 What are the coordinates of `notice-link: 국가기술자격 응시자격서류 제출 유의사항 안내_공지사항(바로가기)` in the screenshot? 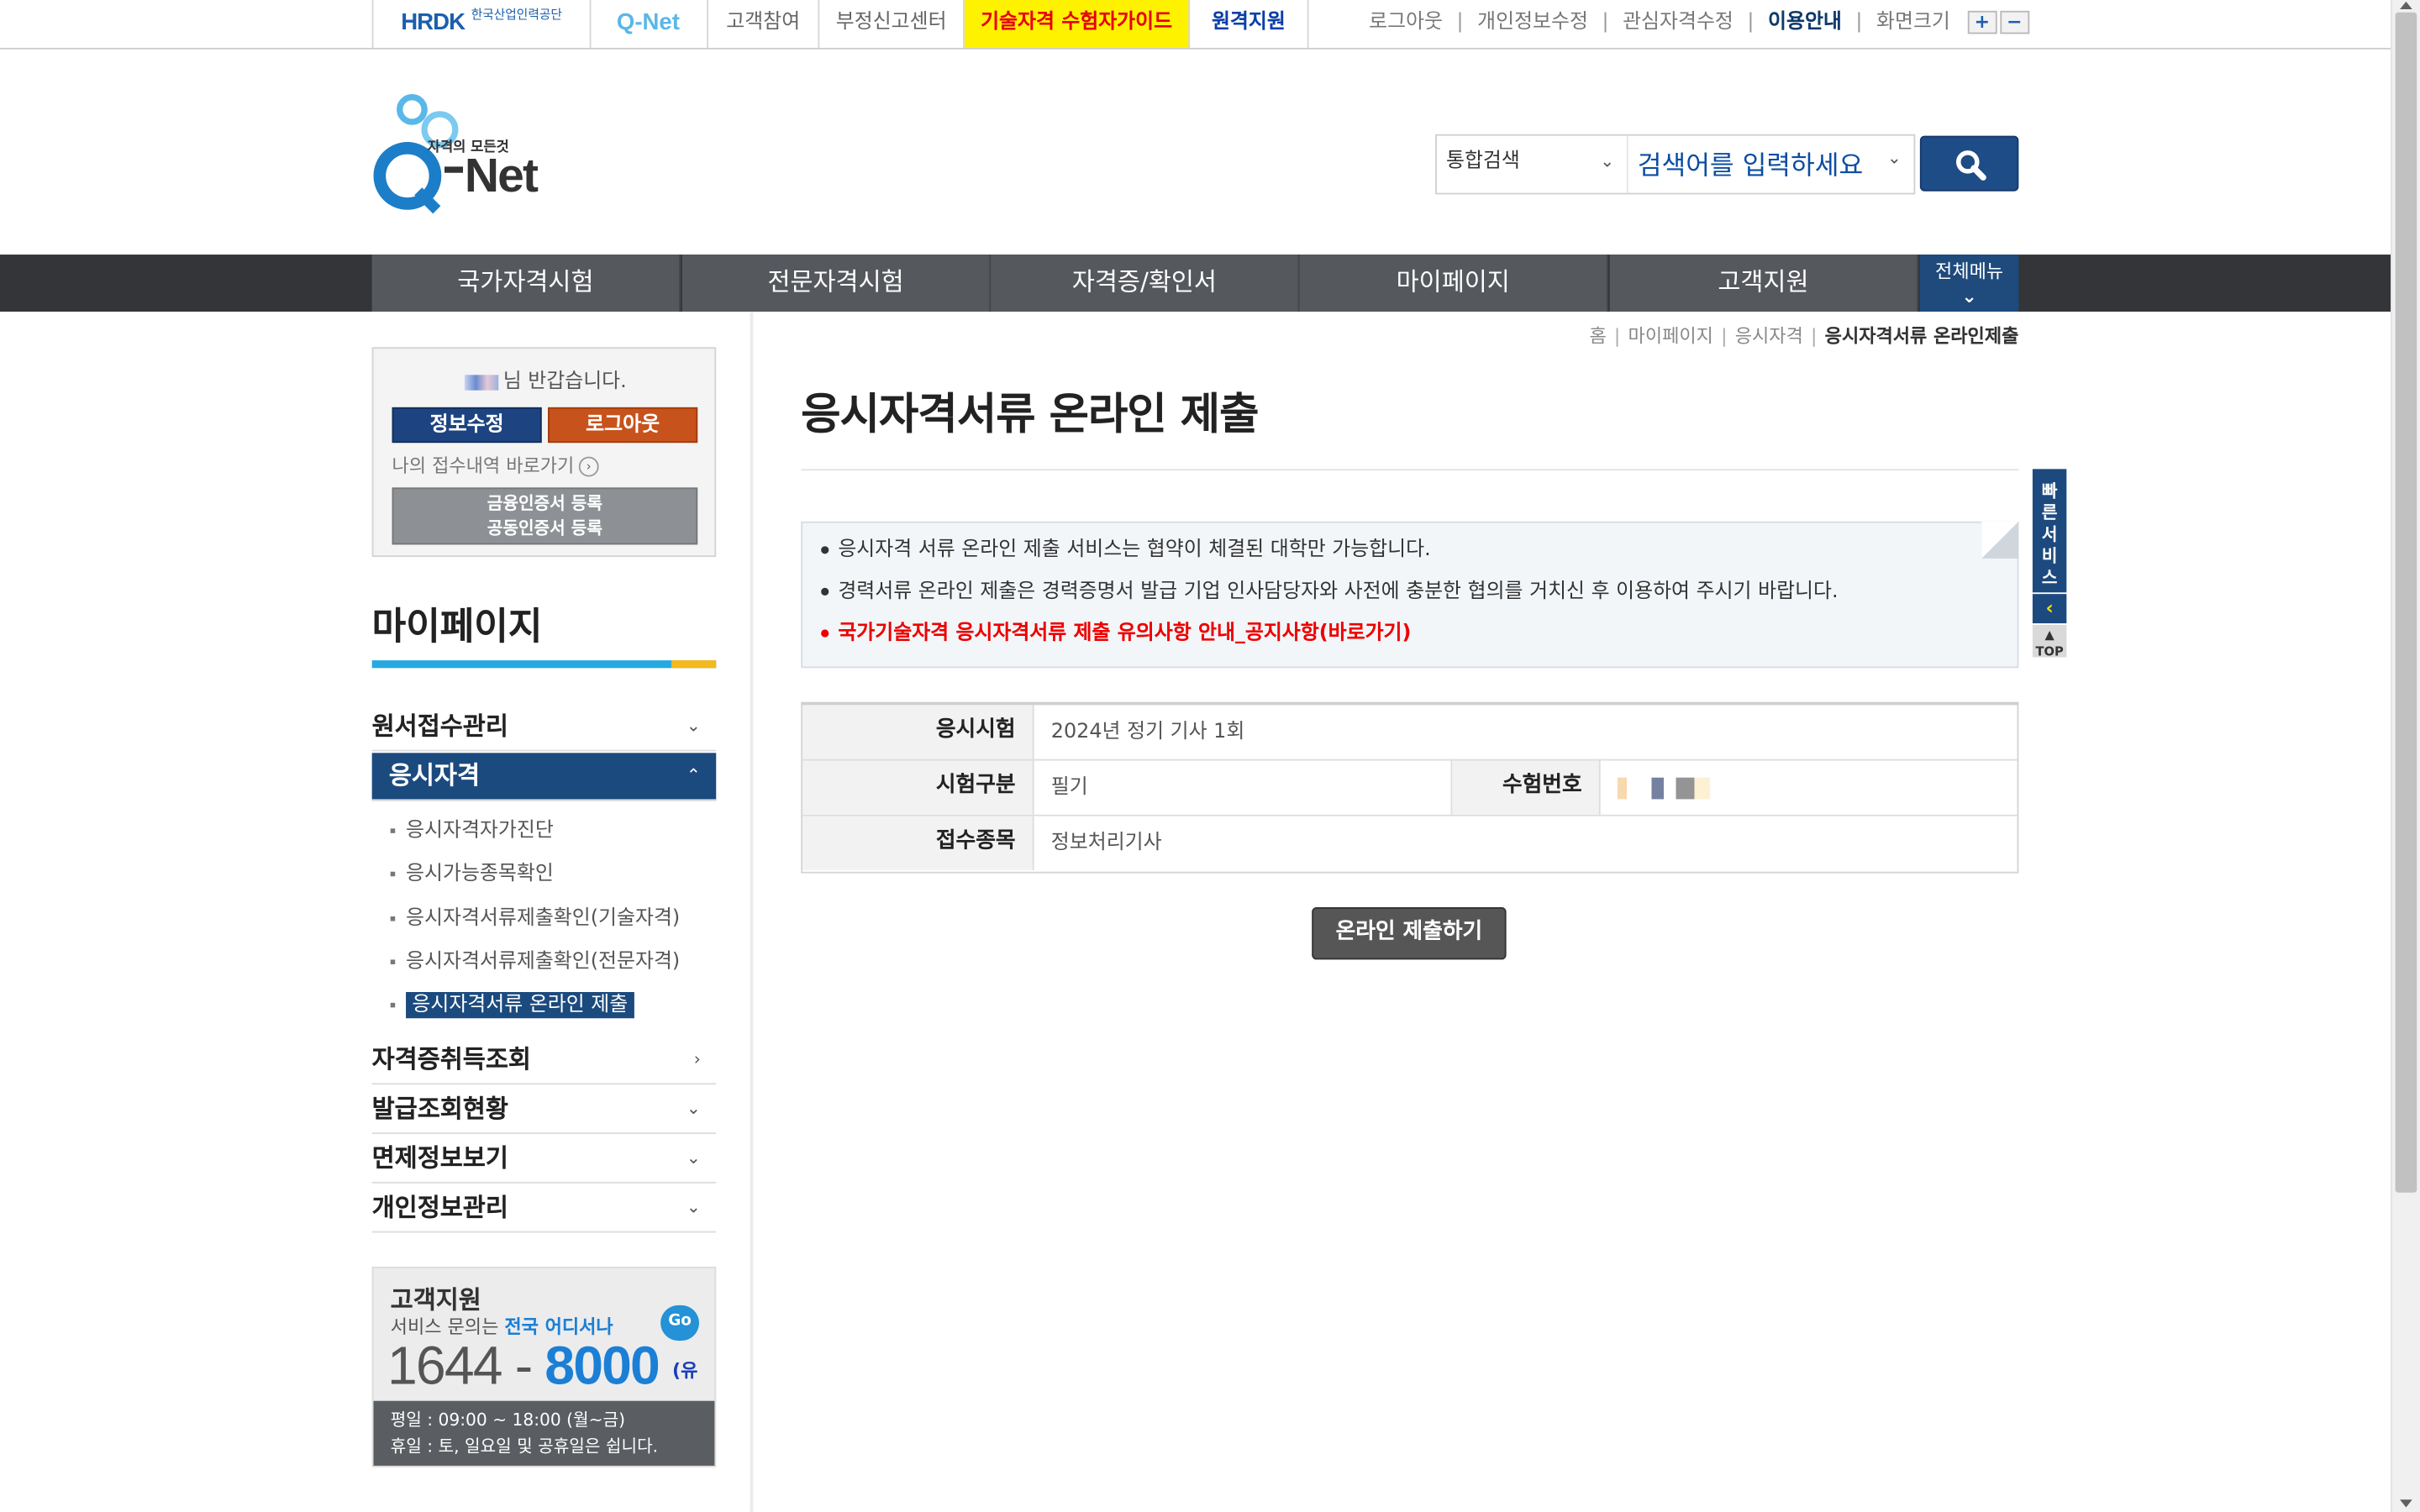 It's located at (1329, 638).